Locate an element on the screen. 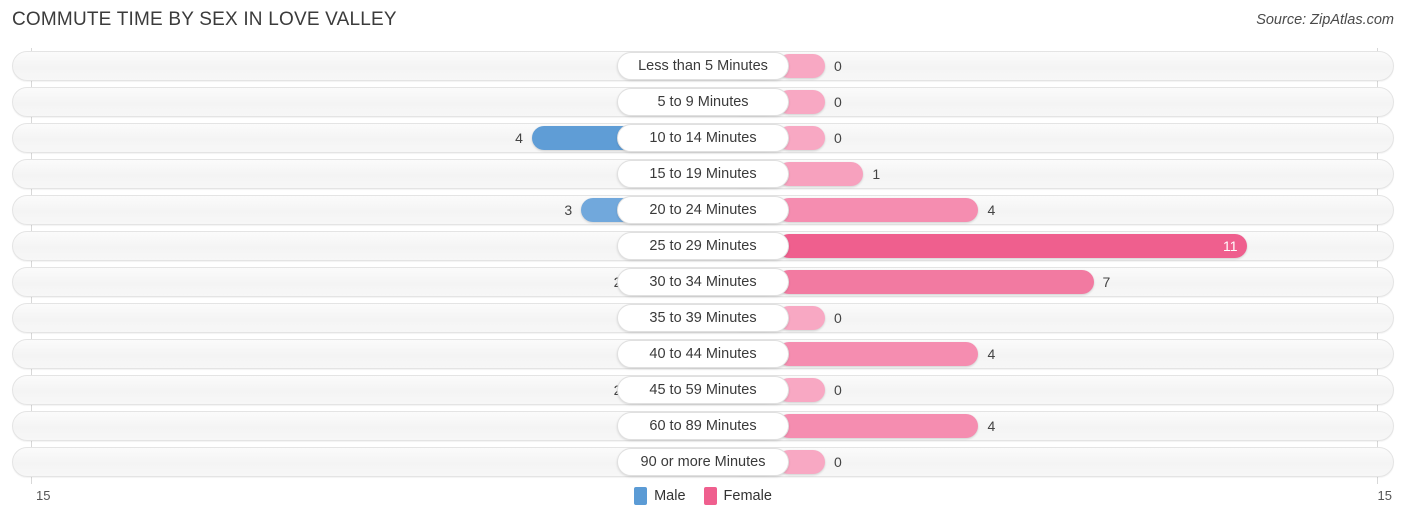 This screenshot has height=522, width=1406. page-title: COMMUTE TIME BY SEX IN LOVE VALLEY is located at coordinates (204, 19).